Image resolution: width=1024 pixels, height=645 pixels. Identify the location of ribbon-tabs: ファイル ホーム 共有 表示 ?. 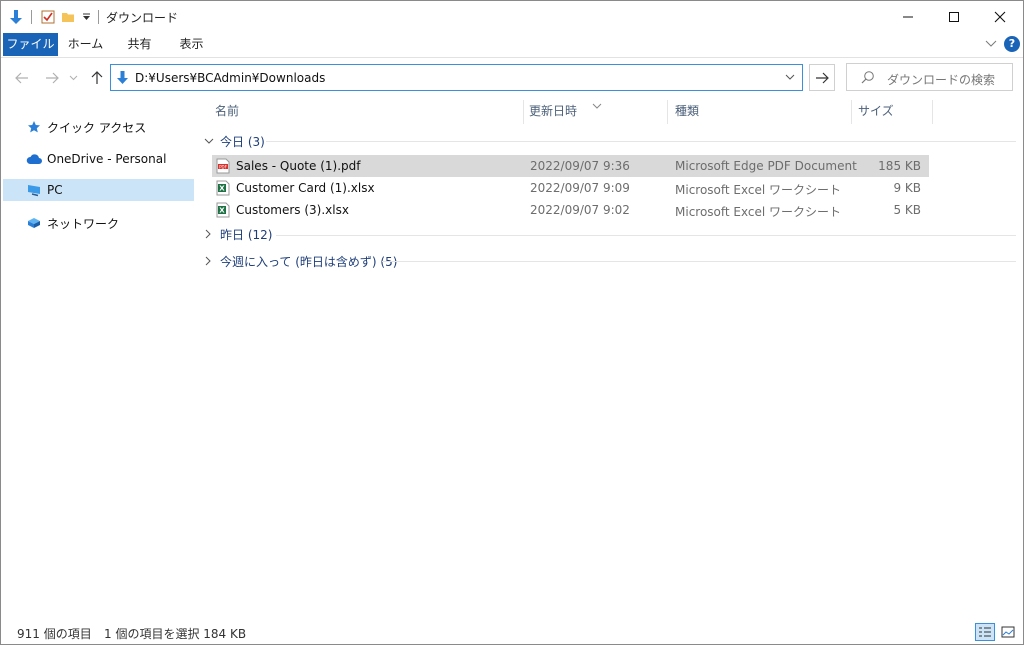
(512, 45).